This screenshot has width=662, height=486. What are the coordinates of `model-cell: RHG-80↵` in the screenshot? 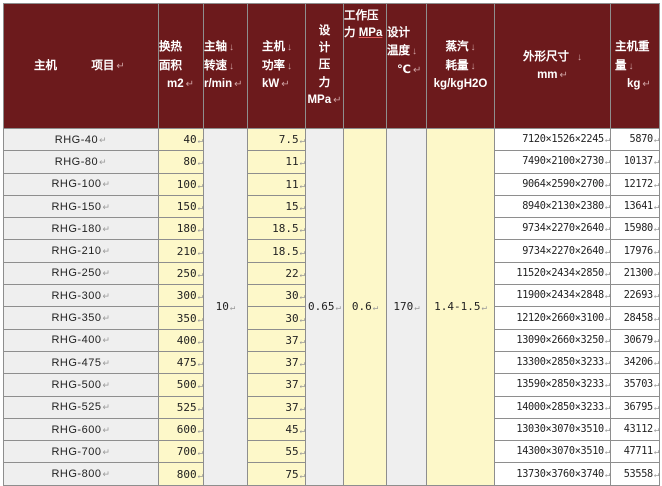 It's located at (81, 162).